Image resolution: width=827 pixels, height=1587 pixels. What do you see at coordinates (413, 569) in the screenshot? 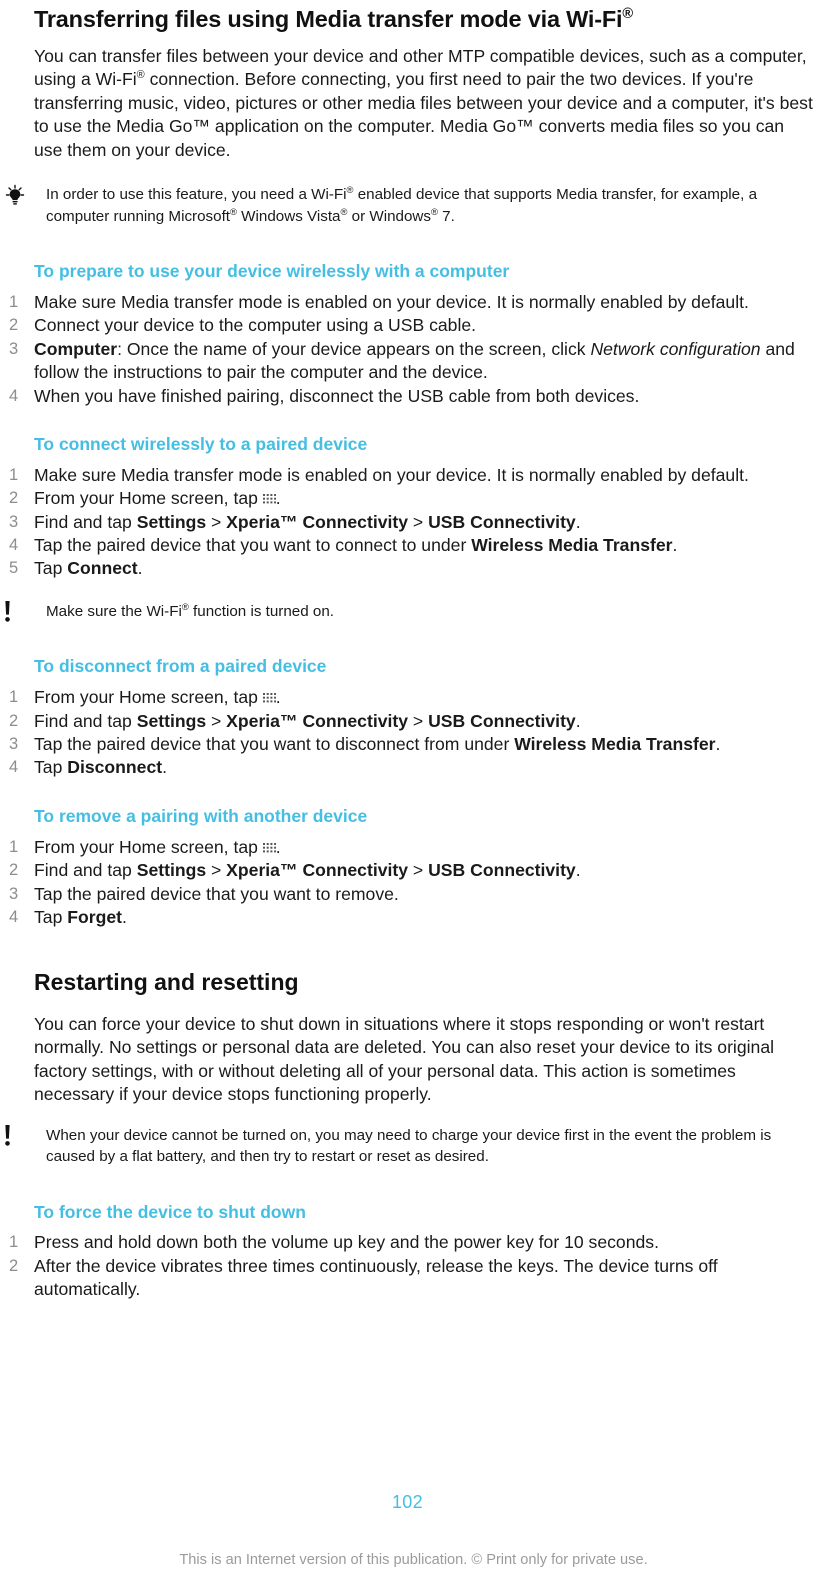
I see `list-item: Tap Connect.` at bounding box center [413, 569].